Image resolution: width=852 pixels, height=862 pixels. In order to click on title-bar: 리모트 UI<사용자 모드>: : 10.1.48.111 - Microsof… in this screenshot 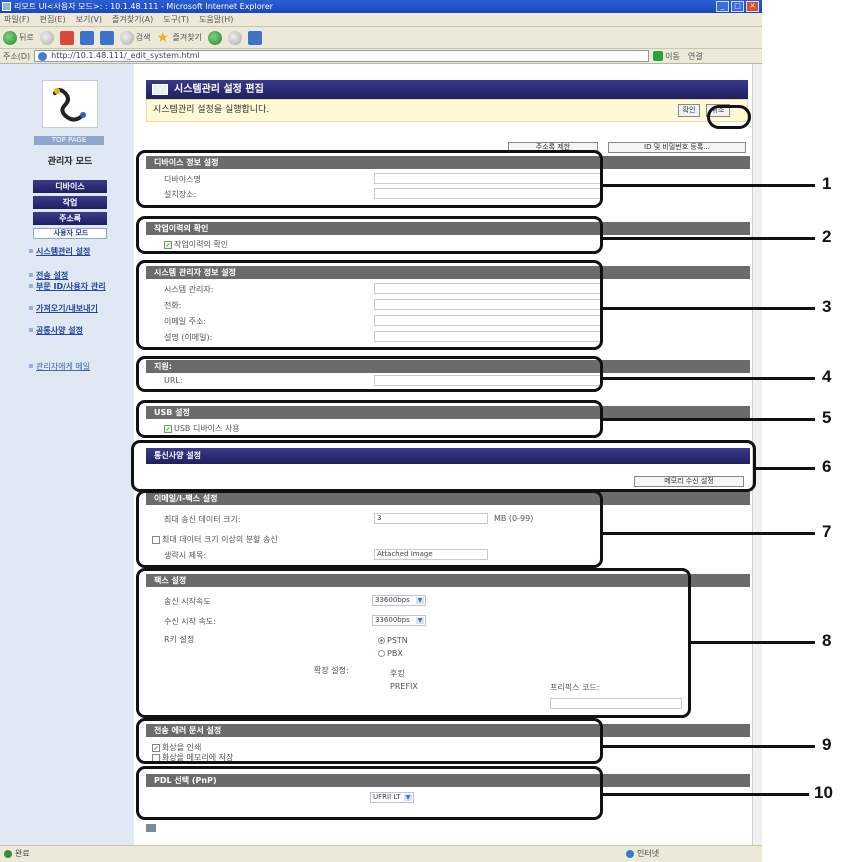, I will do `click(381, 6)`.